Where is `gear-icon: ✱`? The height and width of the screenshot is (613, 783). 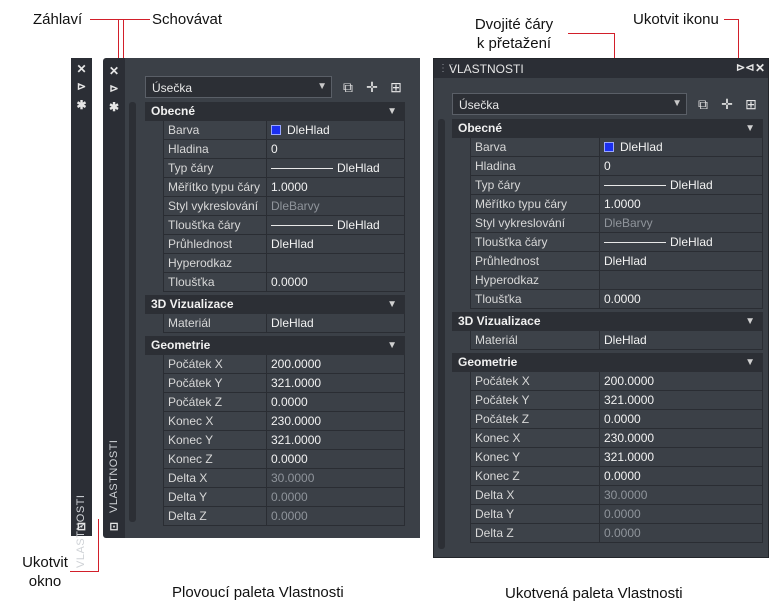
gear-icon: ✱ is located at coordinates (114, 107).